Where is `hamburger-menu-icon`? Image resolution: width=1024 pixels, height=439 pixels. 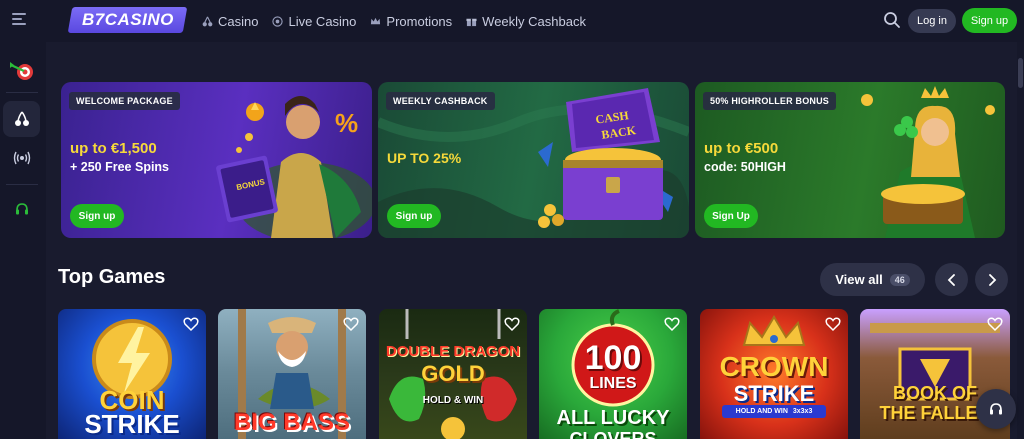
hamburger-menu-icon is located at coordinates (20, 20).